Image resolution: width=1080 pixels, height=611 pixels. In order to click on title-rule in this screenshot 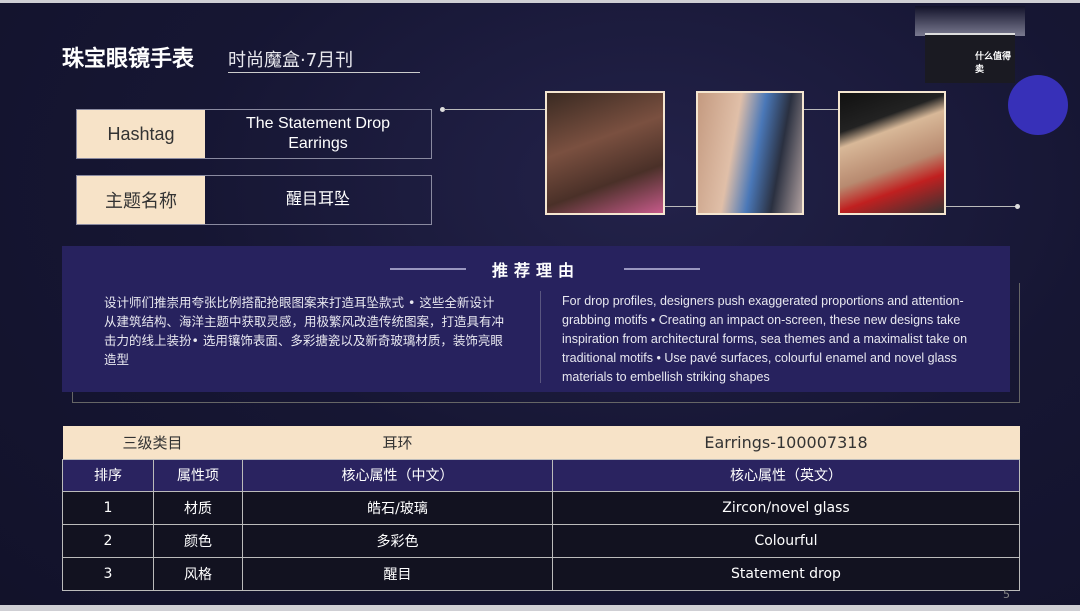, I will do `click(662, 269)`.